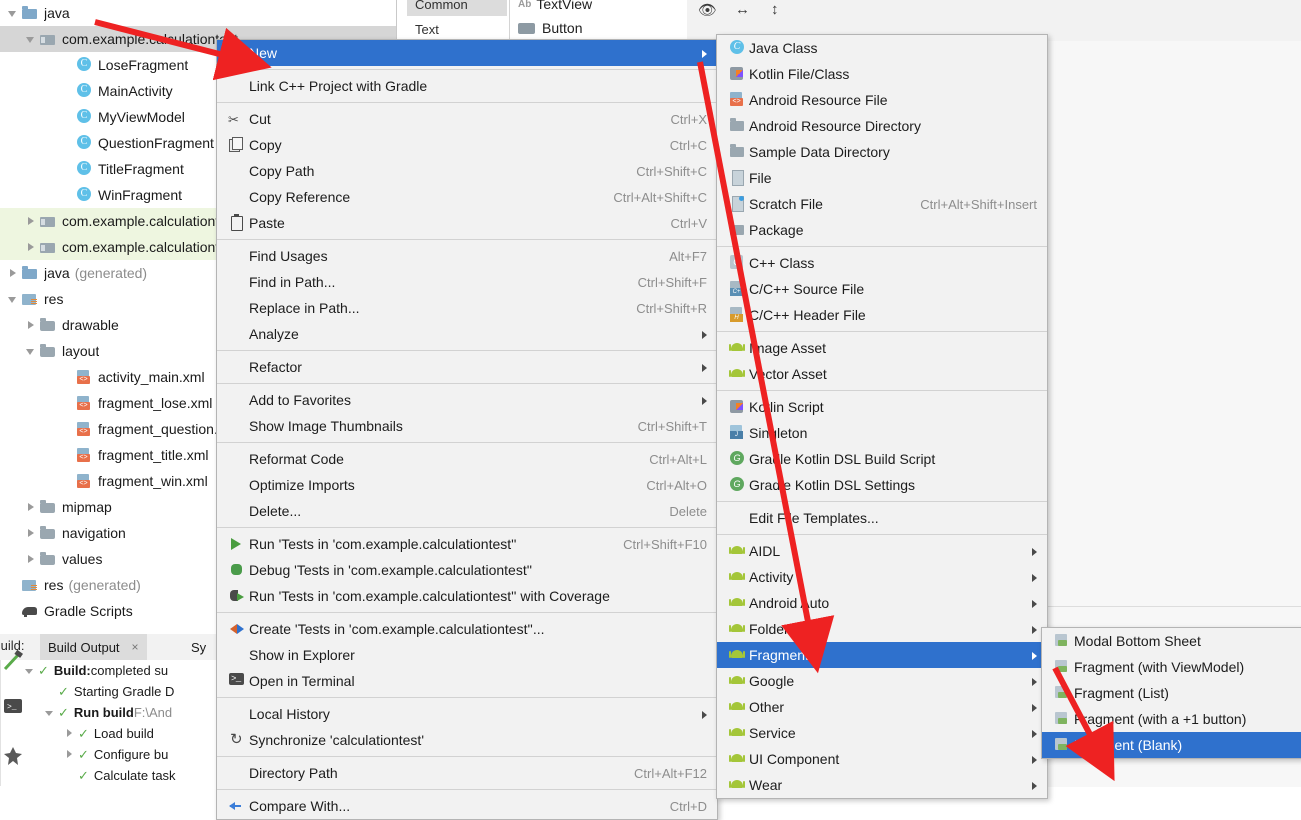  What do you see at coordinates (467, 655) in the screenshot?
I see `menu-item: Show in Explorer` at bounding box center [467, 655].